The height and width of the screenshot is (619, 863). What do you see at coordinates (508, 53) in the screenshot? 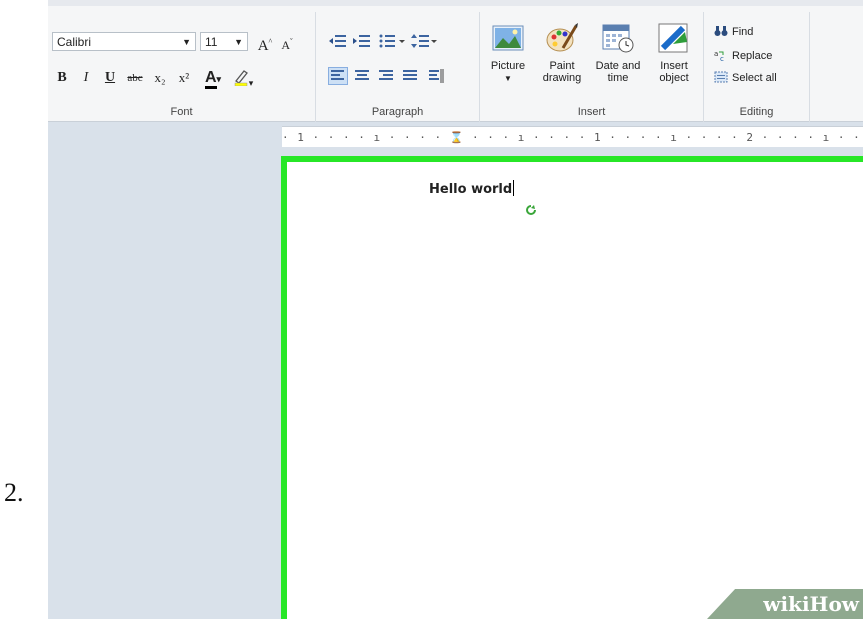
I see `picture-button: Picture ▼` at bounding box center [508, 53].